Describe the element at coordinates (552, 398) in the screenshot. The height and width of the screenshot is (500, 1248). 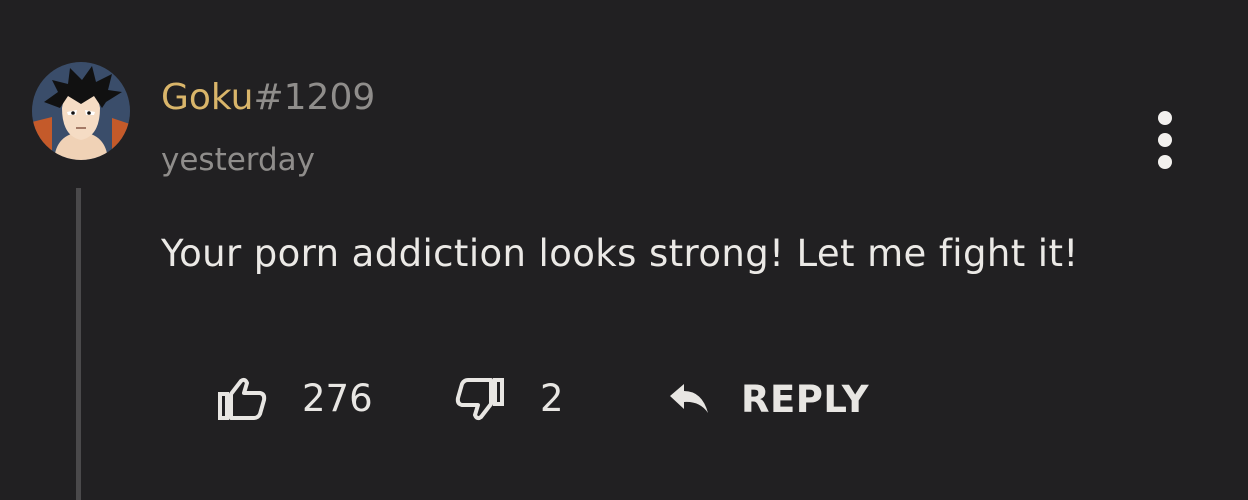
I see `dislike-count: 2` at that location.